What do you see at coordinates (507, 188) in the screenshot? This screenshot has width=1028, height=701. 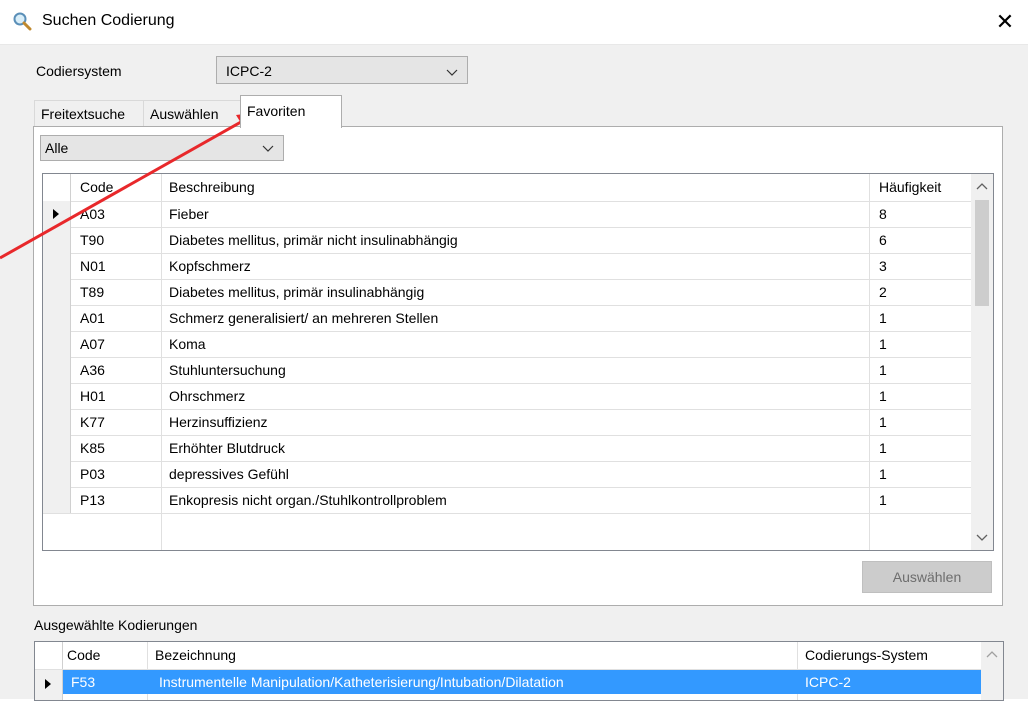 I see `grid-header: Code Beschreibung Häufigkeit` at bounding box center [507, 188].